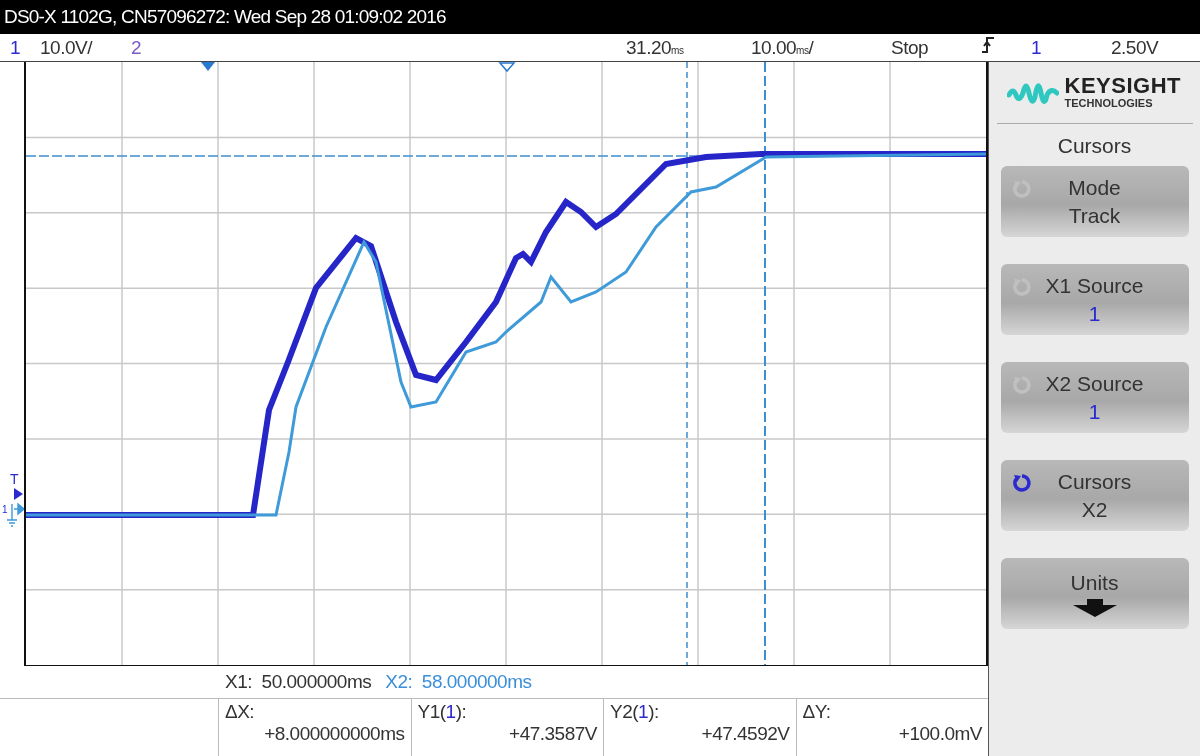 This screenshot has width=1200, height=756. What do you see at coordinates (15, 515) in the screenshot?
I see `ground-marker-icon` at bounding box center [15, 515].